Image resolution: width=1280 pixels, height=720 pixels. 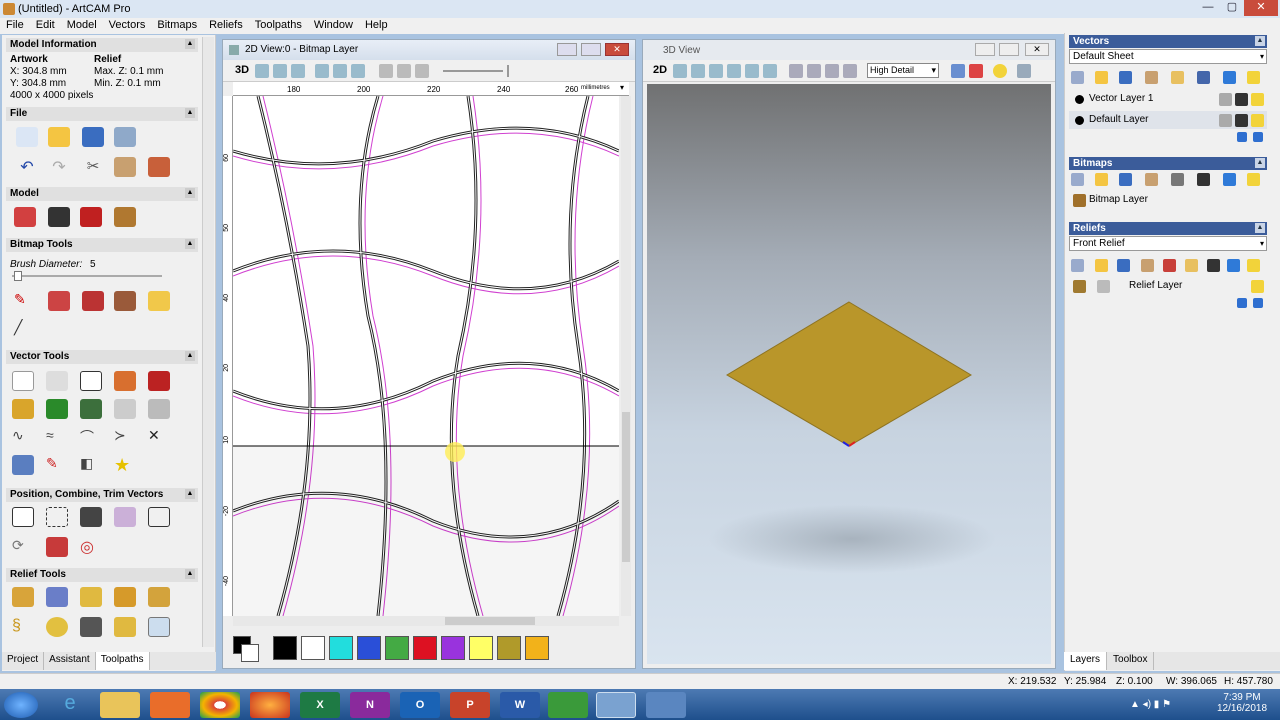 What do you see at coordinates (21, 705) in the screenshot?
I see `start-button` at bounding box center [21, 705].